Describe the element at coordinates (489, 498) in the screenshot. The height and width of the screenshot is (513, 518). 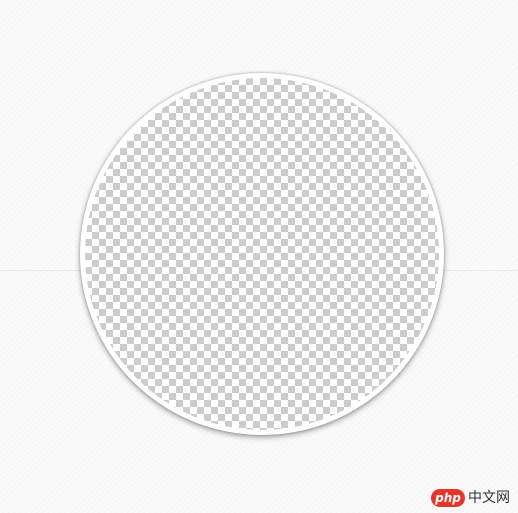
I see `watermark-site-name: 中文网` at that location.